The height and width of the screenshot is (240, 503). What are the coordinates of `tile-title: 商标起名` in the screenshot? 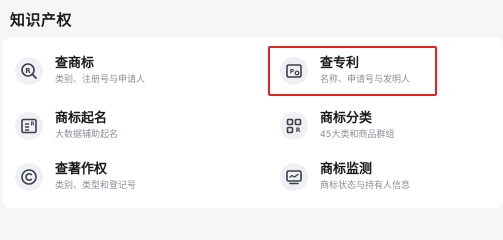 It's located at (81, 118).